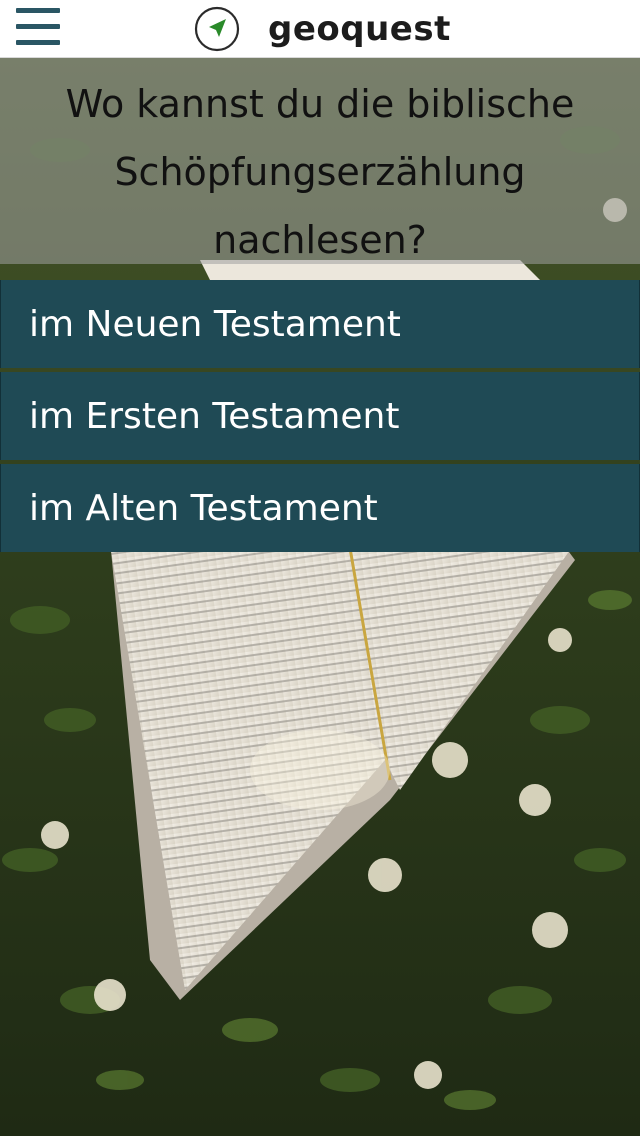 The image size is (640, 1136). I want to click on answer-label: im Neuen Testament, so click(215, 324).